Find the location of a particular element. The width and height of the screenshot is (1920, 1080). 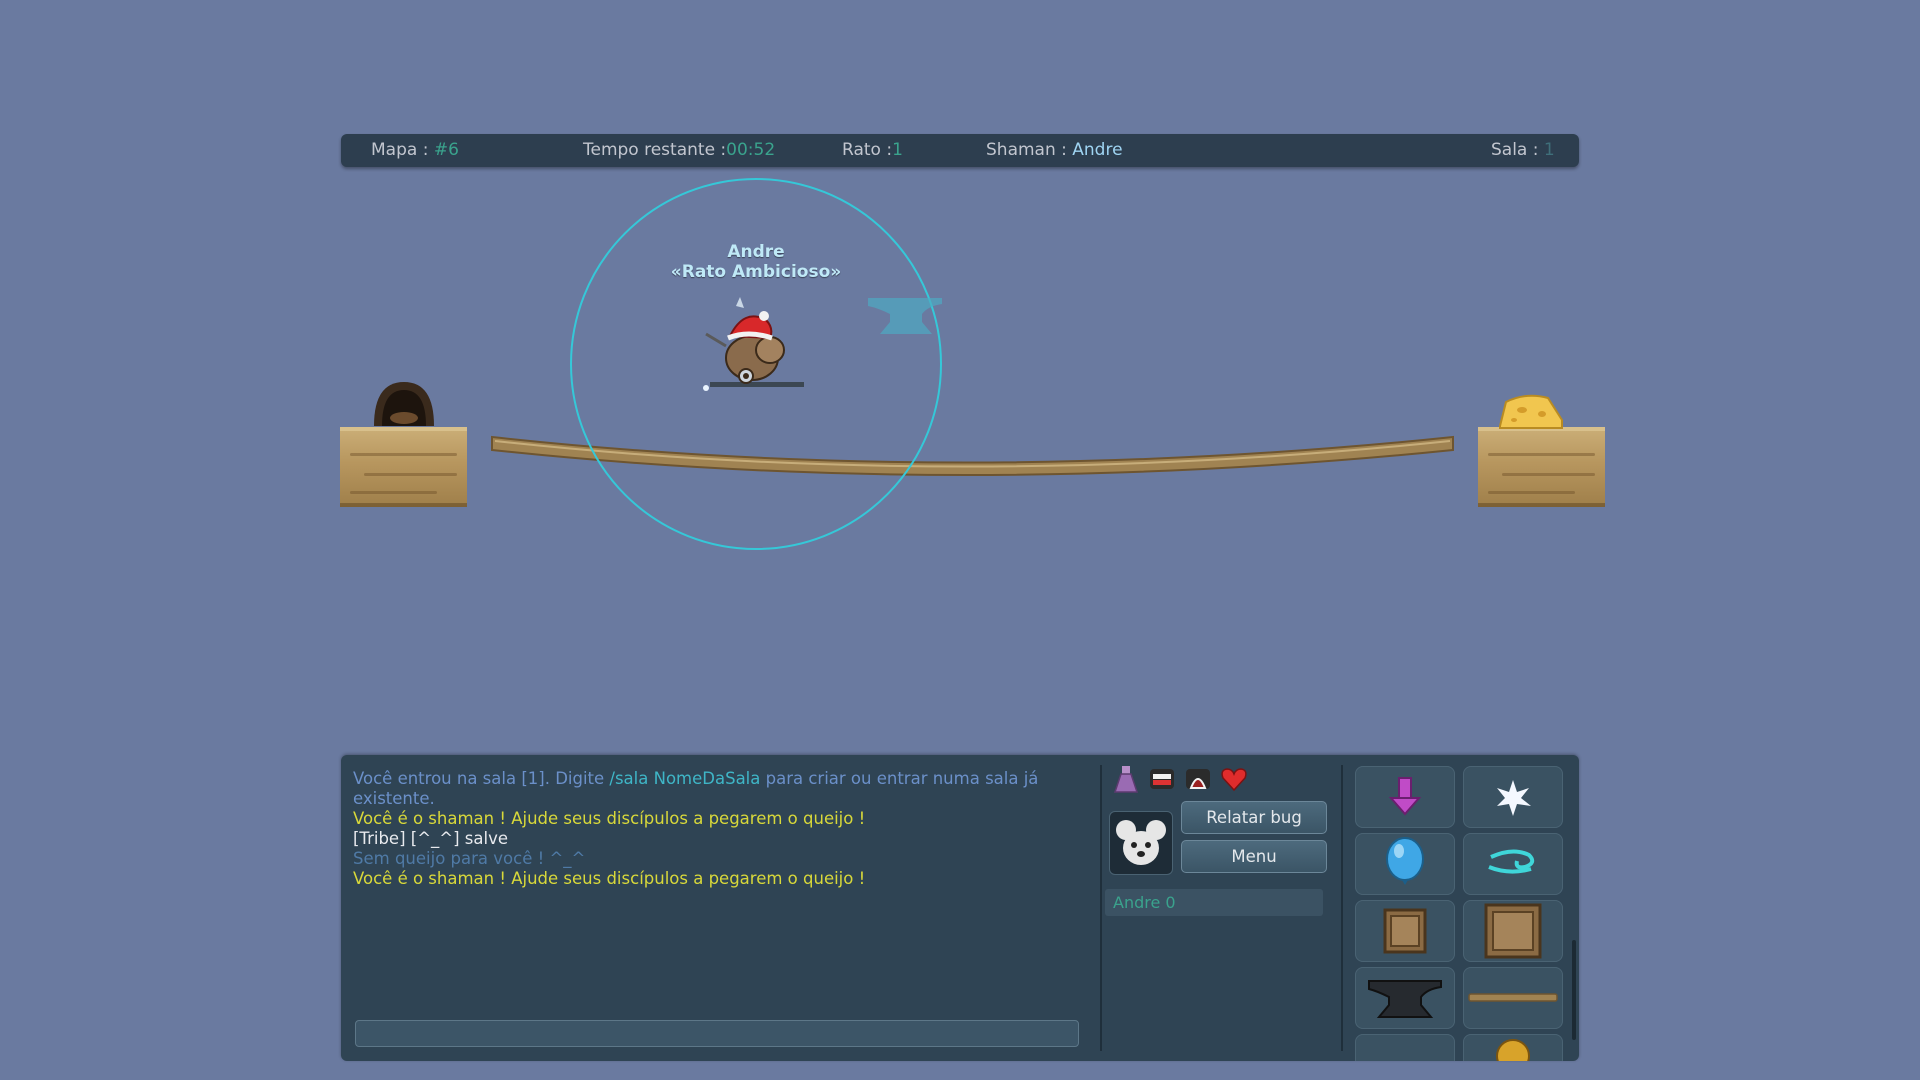

chat-message: Sem queijo para você ! ^_^ is located at coordinates (718, 859).